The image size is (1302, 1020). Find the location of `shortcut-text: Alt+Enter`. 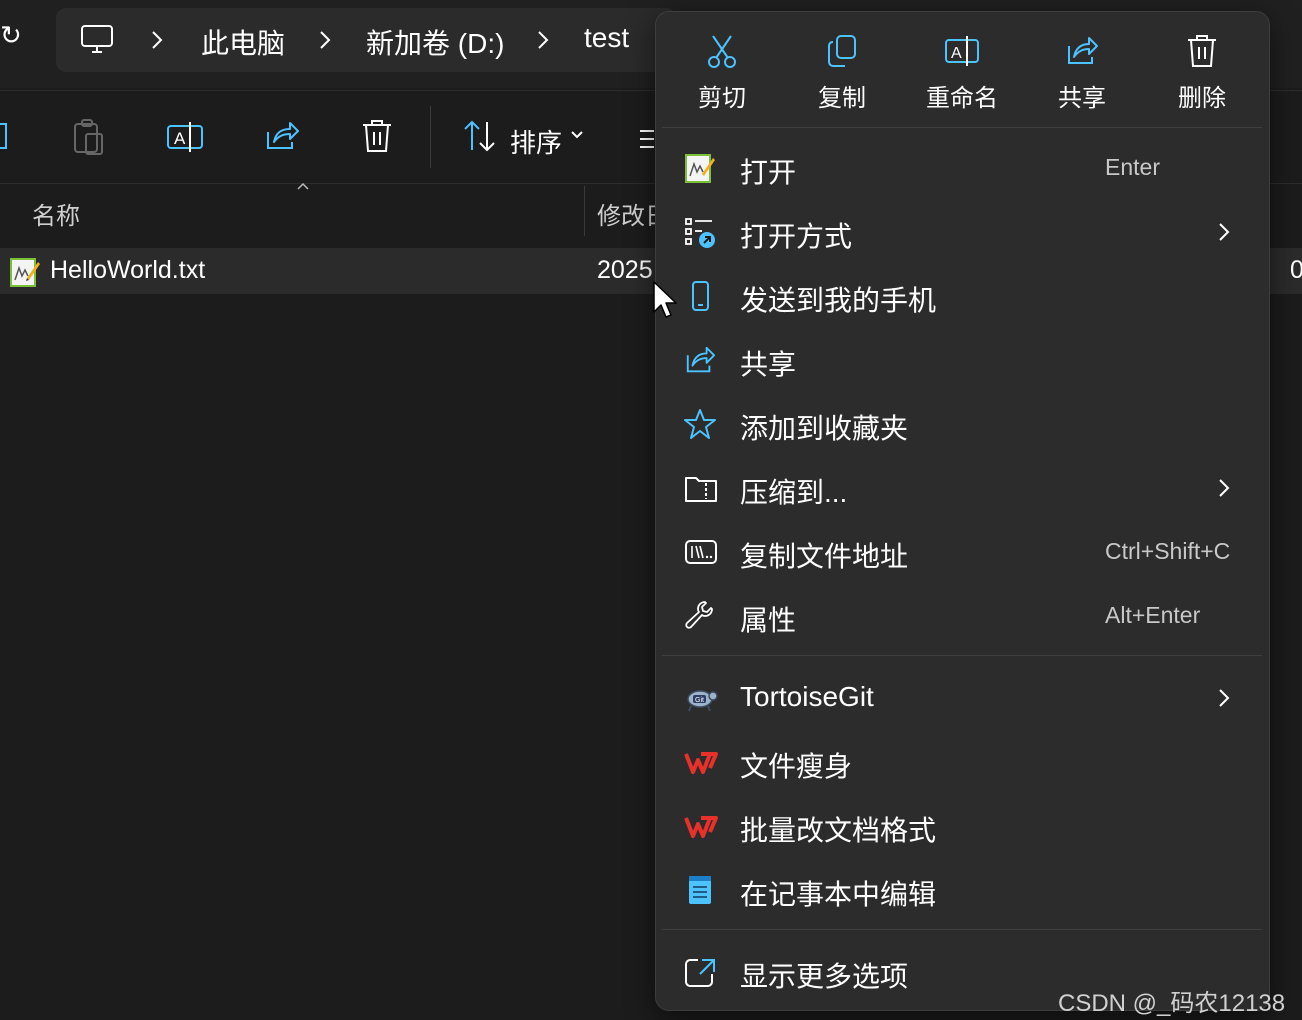

shortcut-text: Alt+Enter is located at coordinates (1153, 615).